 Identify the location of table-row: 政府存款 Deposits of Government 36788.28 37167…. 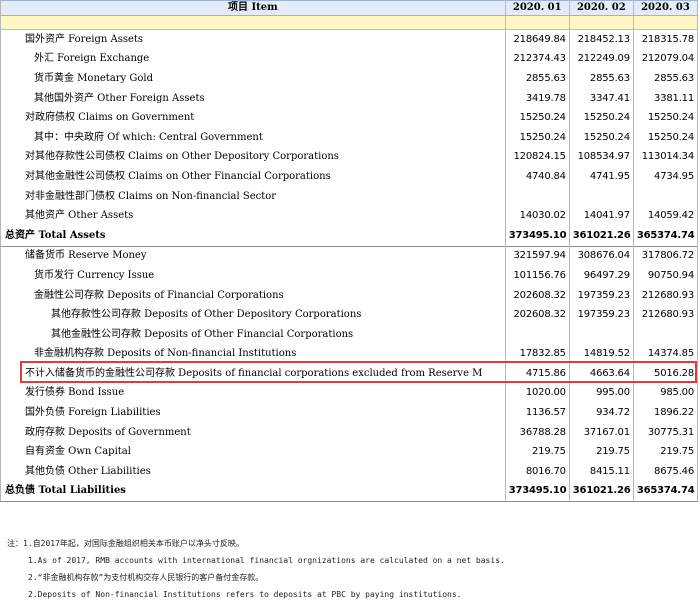
(349, 432).